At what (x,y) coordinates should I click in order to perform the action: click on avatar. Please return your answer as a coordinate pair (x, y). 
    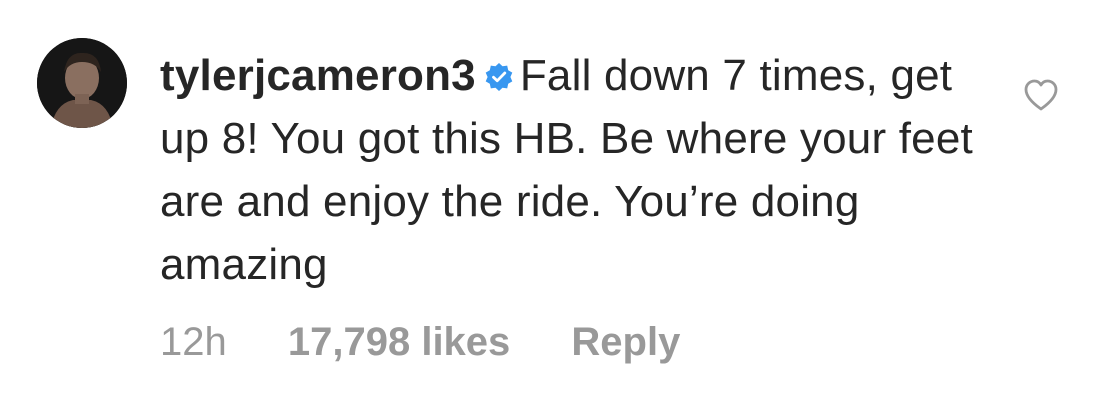
    Looking at the image, I should click on (82, 83).